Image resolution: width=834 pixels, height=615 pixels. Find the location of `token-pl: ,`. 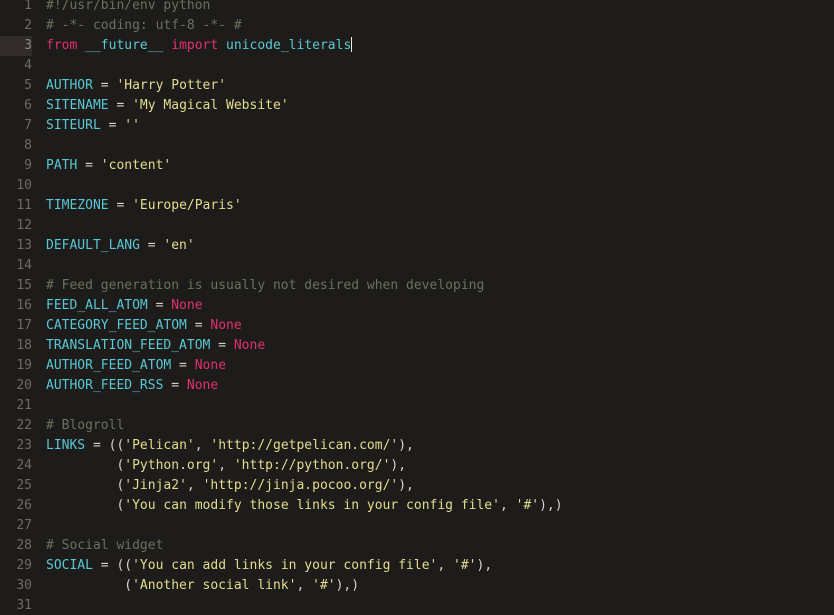

token-pl: , is located at coordinates (304, 585).